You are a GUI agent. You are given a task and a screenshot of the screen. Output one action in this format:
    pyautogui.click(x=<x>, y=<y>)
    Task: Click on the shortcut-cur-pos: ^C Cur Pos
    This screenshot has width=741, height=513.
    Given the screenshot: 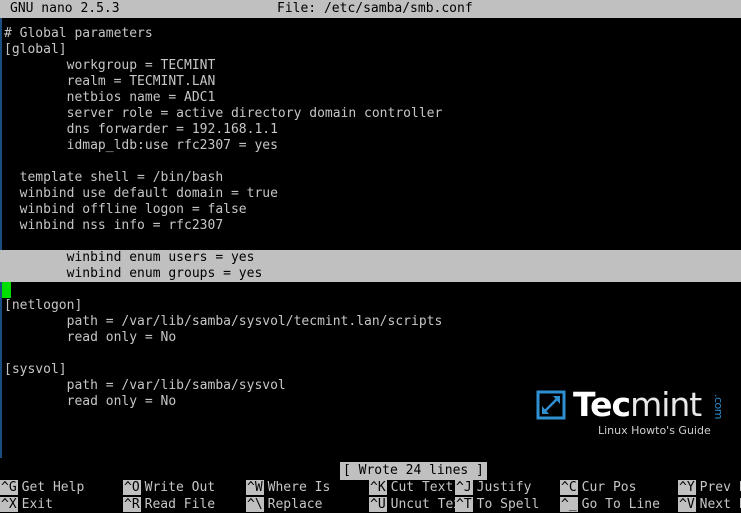 What is the action you would take?
    pyautogui.click(x=598, y=488)
    